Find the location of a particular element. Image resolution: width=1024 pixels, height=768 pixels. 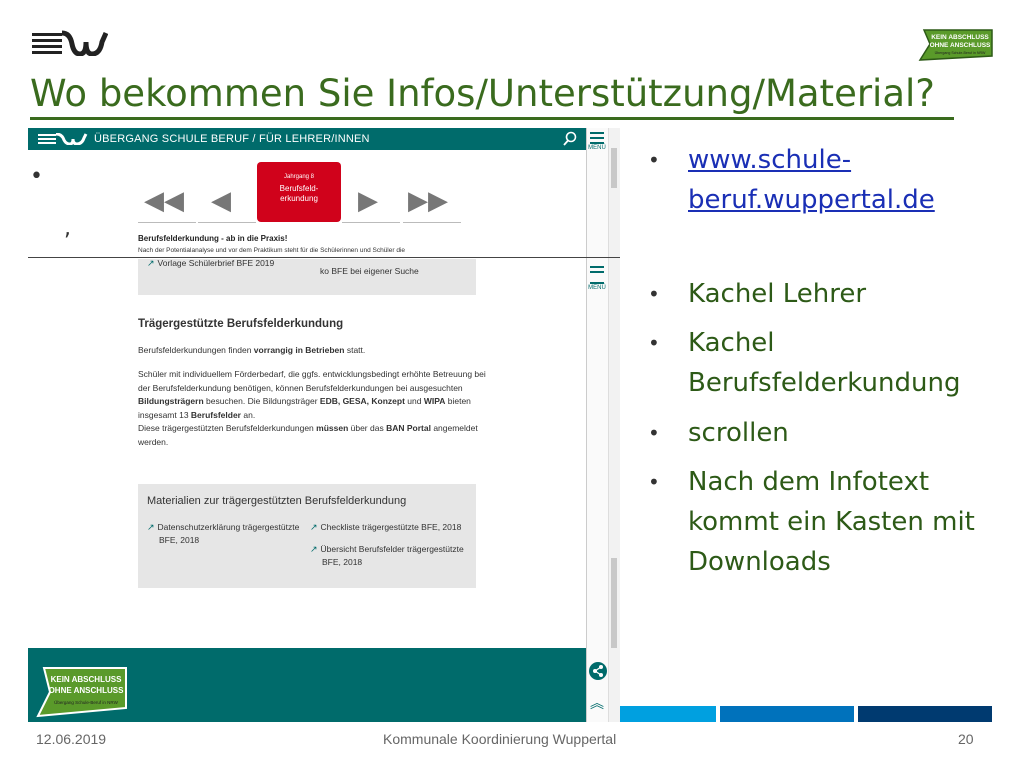

next-icon: ▶ is located at coordinates (368, 201).